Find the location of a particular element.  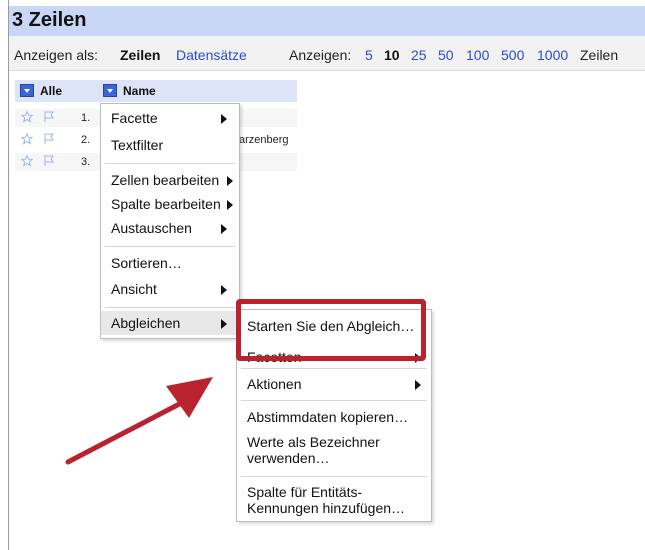

annotation-arrow-shaft is located at coordinates (127, 431).